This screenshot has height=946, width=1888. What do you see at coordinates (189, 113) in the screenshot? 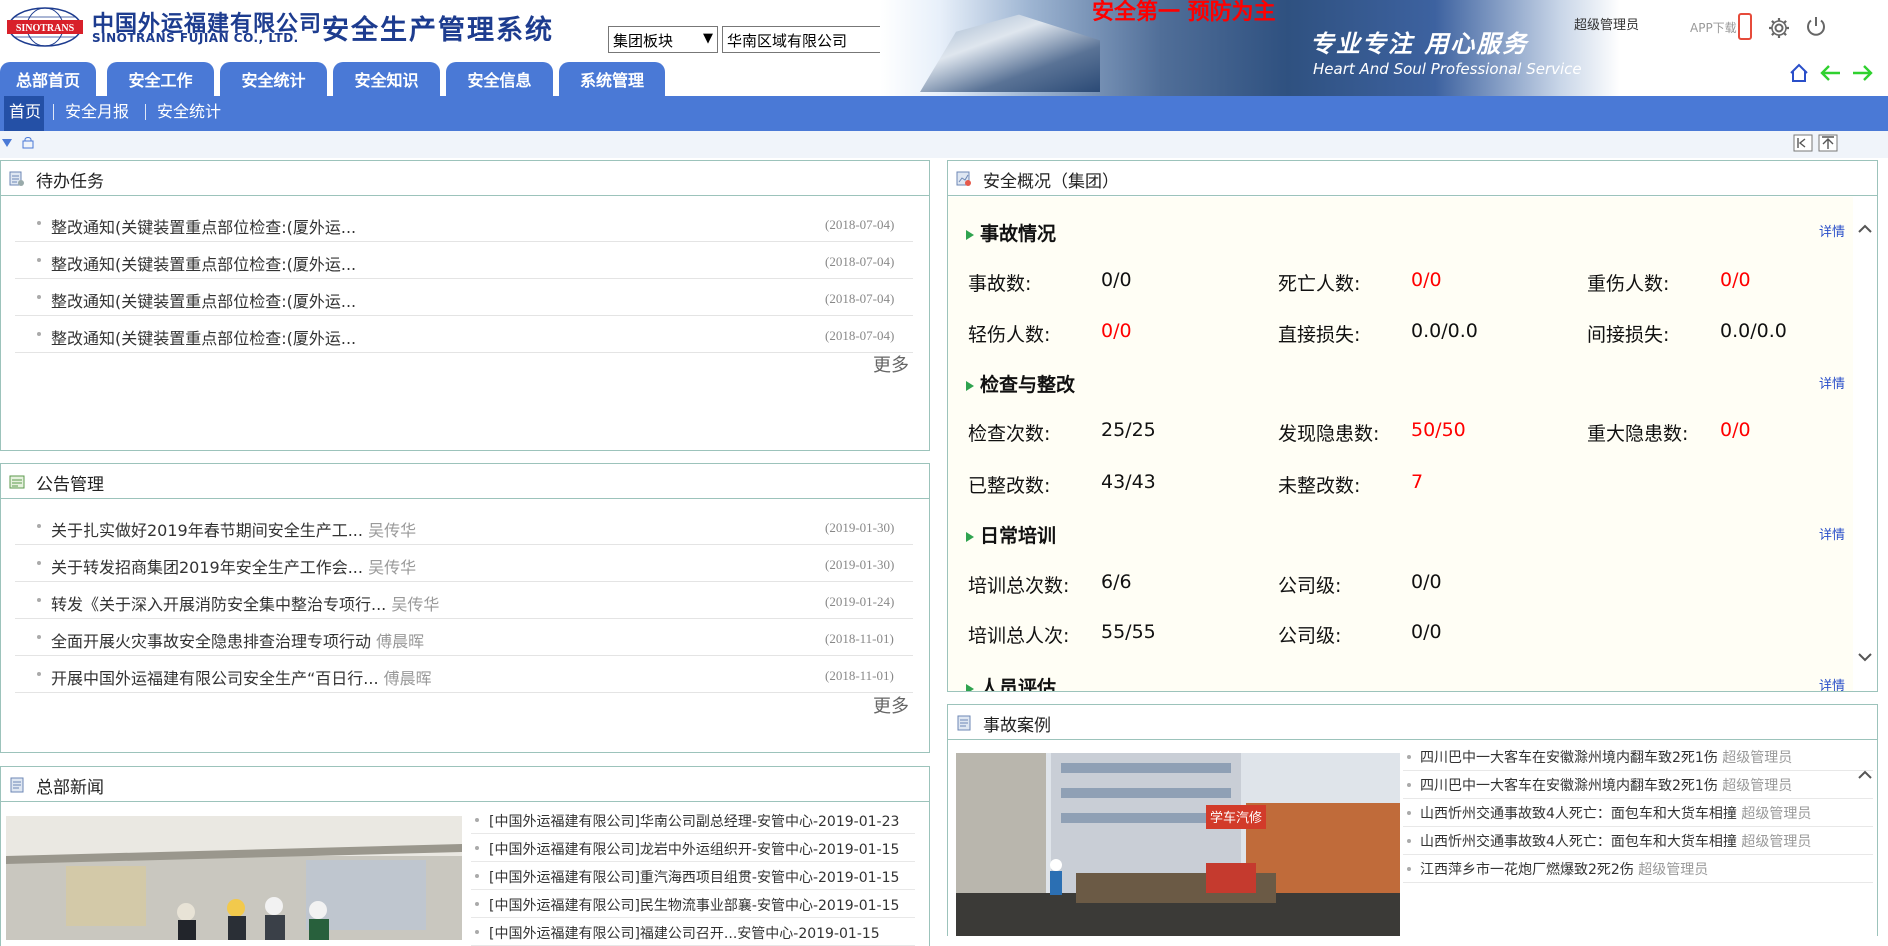
I see `subnav-item-stats: 安全统计` at bounding box center [189, 113].